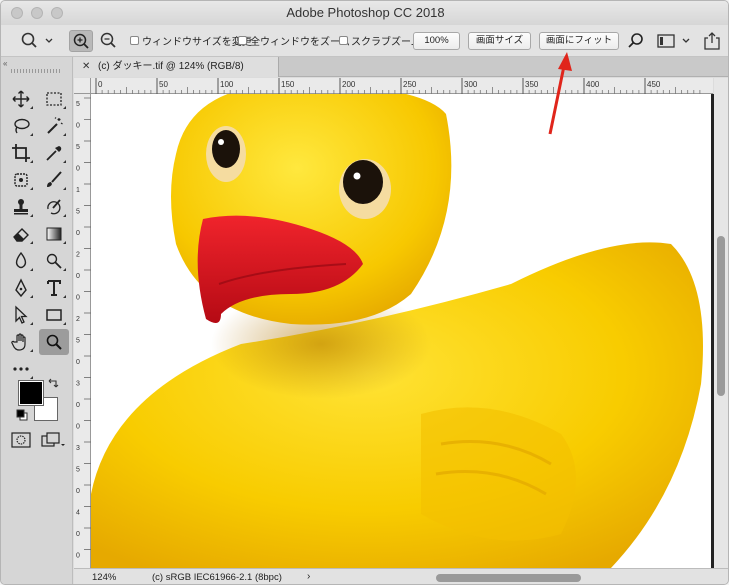 This screenshot has width=729, height=585. What do you see at coordinates (21, 99) in the screenshot?
I see `move-tool` at bounding box center [21, 99].